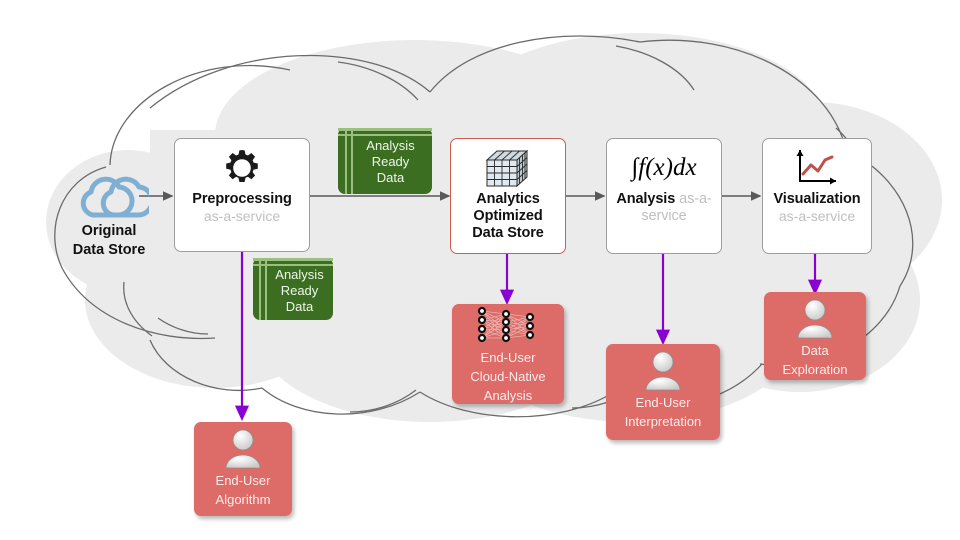 This screenshot has height=540, width=960. What do you see at coordinates (242, 168) in the screenshot?
I see `gear-icon` at bounding box center [242, 168].